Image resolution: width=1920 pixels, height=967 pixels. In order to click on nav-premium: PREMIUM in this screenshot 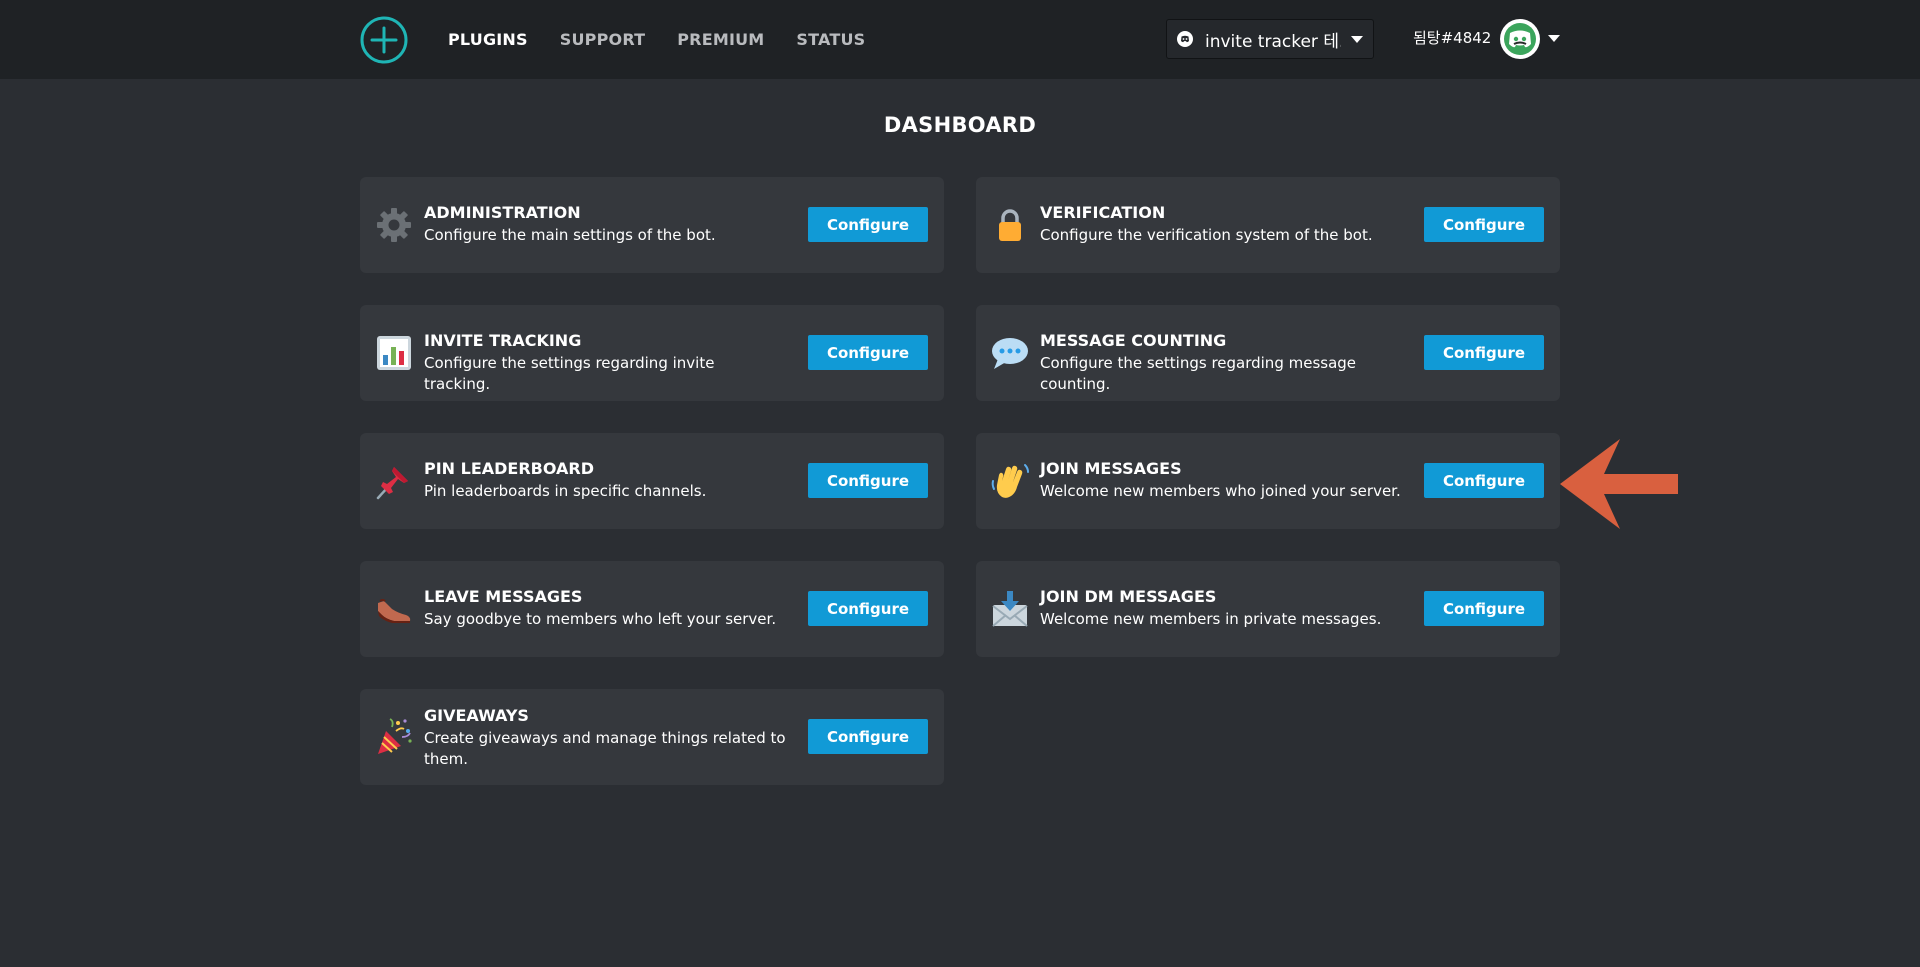, I will do `click(720, 39)`.